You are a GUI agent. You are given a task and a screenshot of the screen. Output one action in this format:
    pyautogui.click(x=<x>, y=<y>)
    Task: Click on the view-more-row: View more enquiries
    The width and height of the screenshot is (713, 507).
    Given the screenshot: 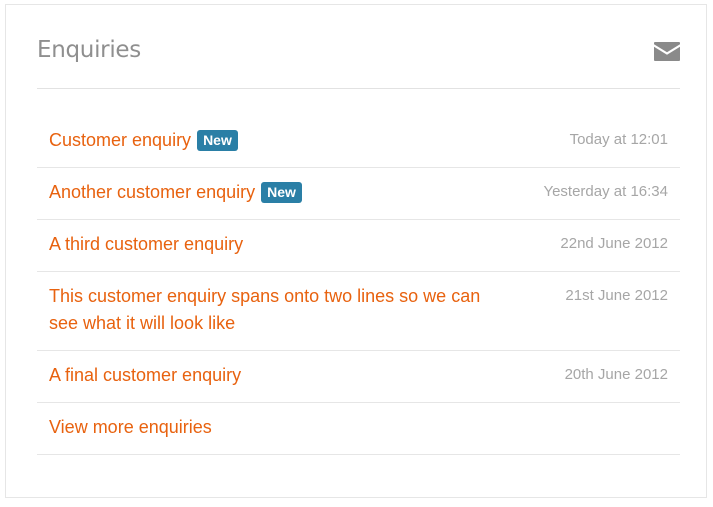 What is the action you would take?
    pyautogui.click(x=358, y=429)
    